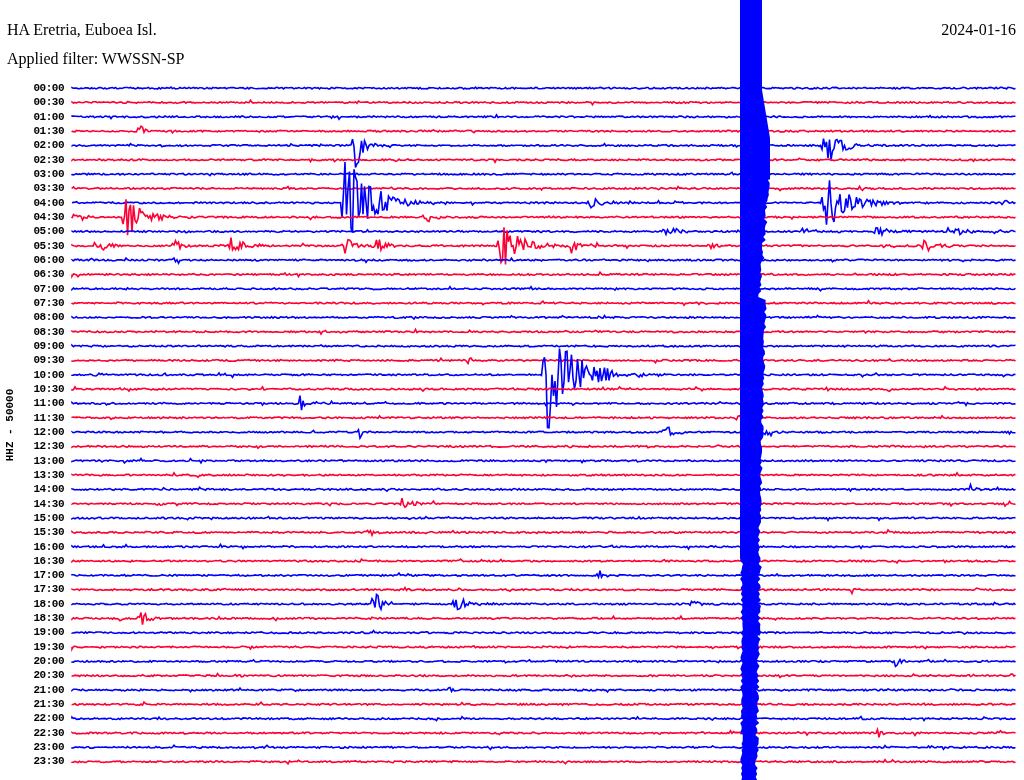  Describe the element at coordinates (48, 288) in the screenshot. I see `time-label: 07:00` at that location.